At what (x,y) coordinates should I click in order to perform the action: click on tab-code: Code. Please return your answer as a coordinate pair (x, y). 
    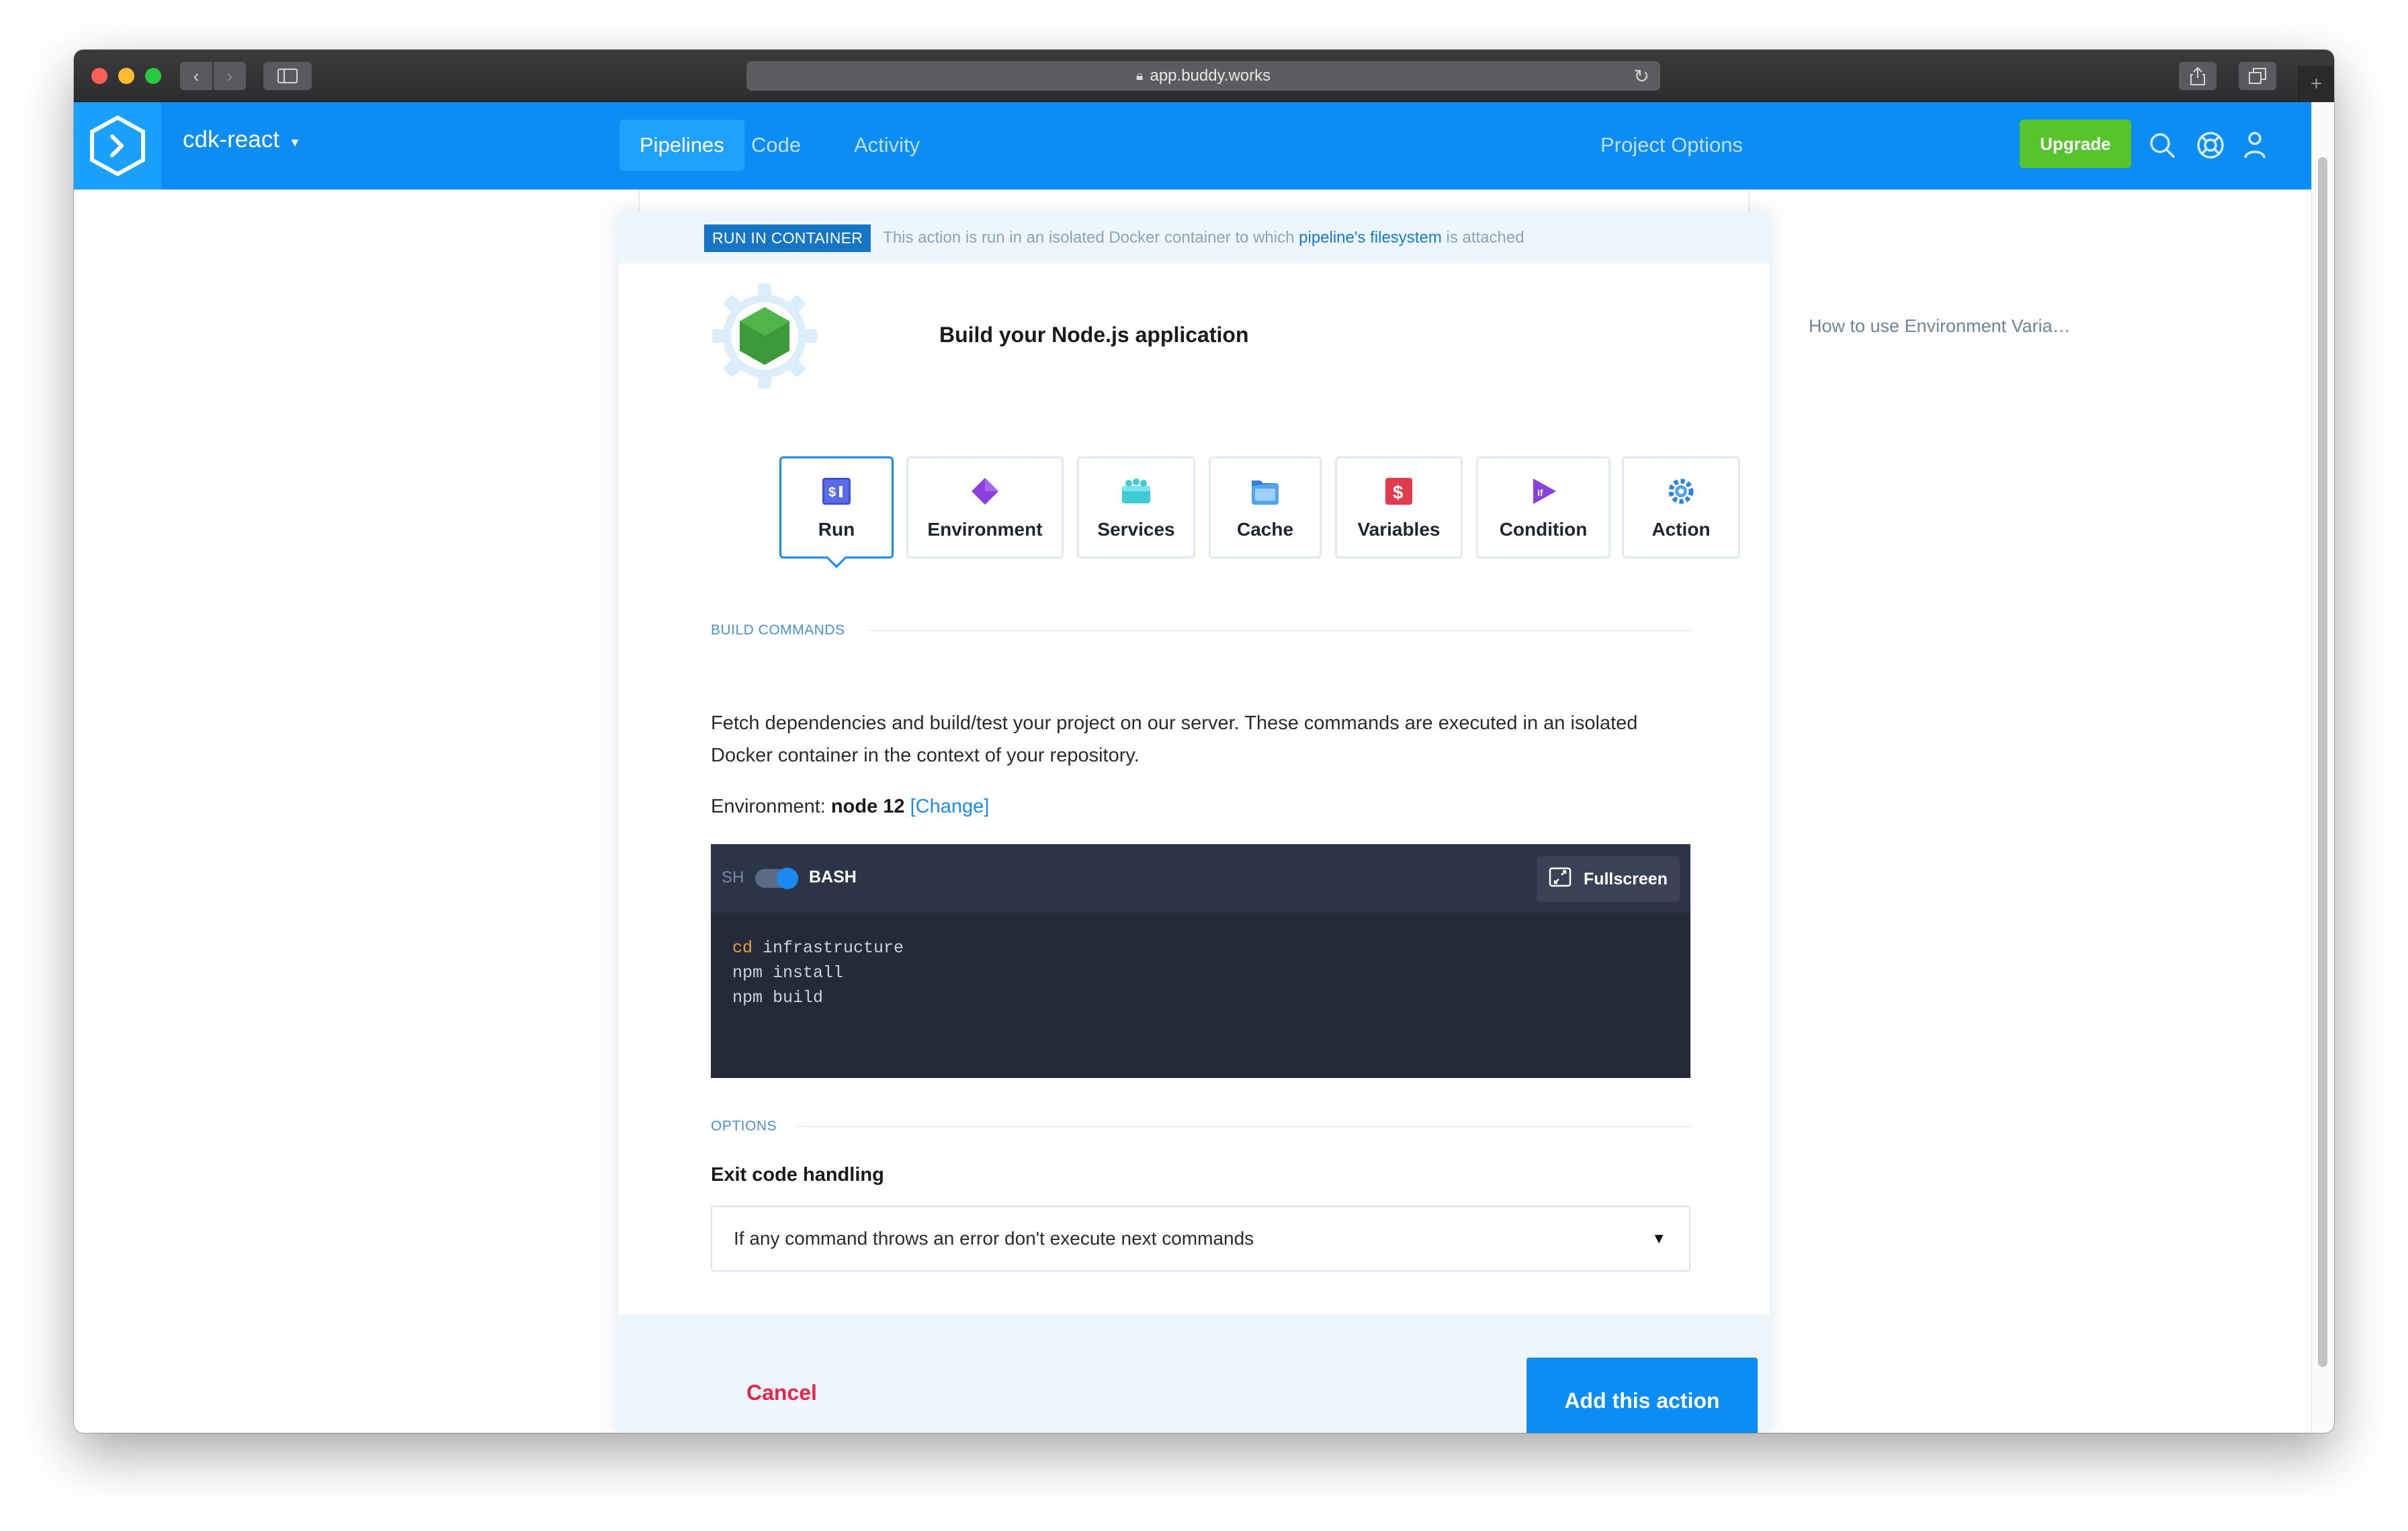
    Looking at the image, I should click on (776, 145).